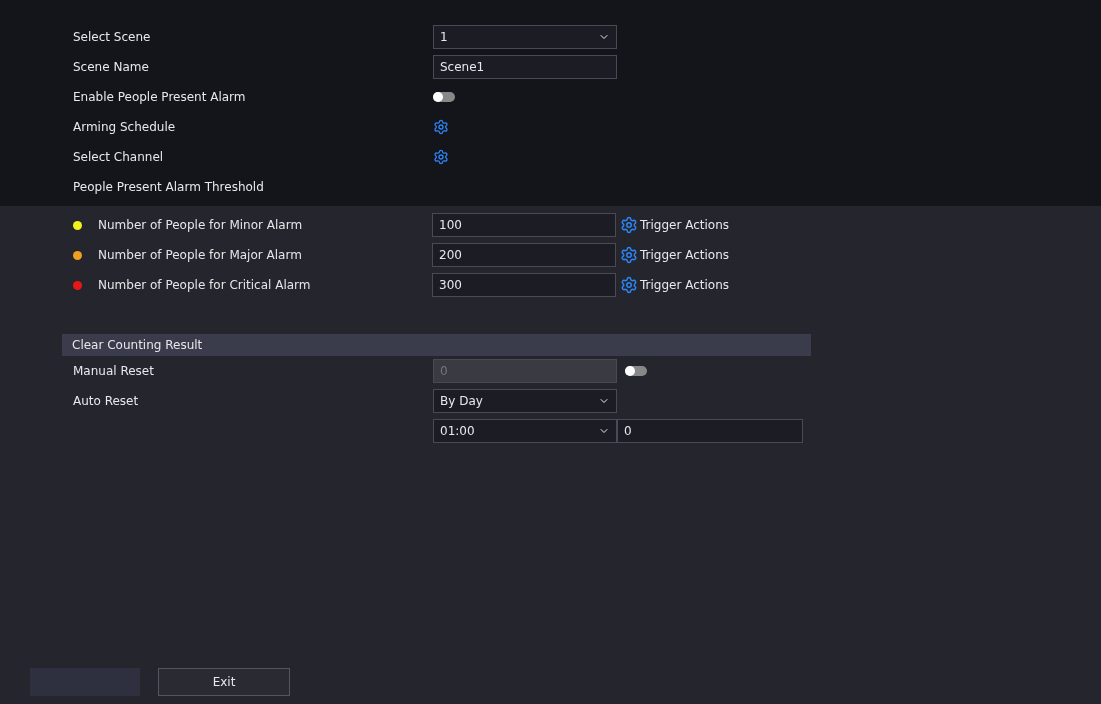 This screenshot has height=704, width=1101. What do you see at coordinates (160, 97) in the screenshot?
I see `setting-label: Enable People Present Alarm` at bounding box center [160, 97].